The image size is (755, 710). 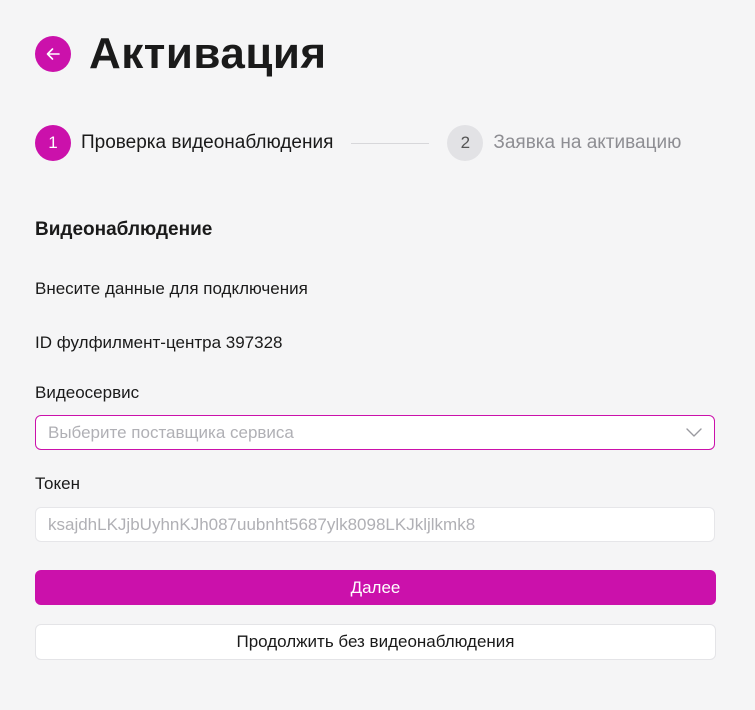 What do you see at coordinates (87, 392) in the screenshot?
I see `video-service-label: Видеосервис` at bounding box center [87, 392].